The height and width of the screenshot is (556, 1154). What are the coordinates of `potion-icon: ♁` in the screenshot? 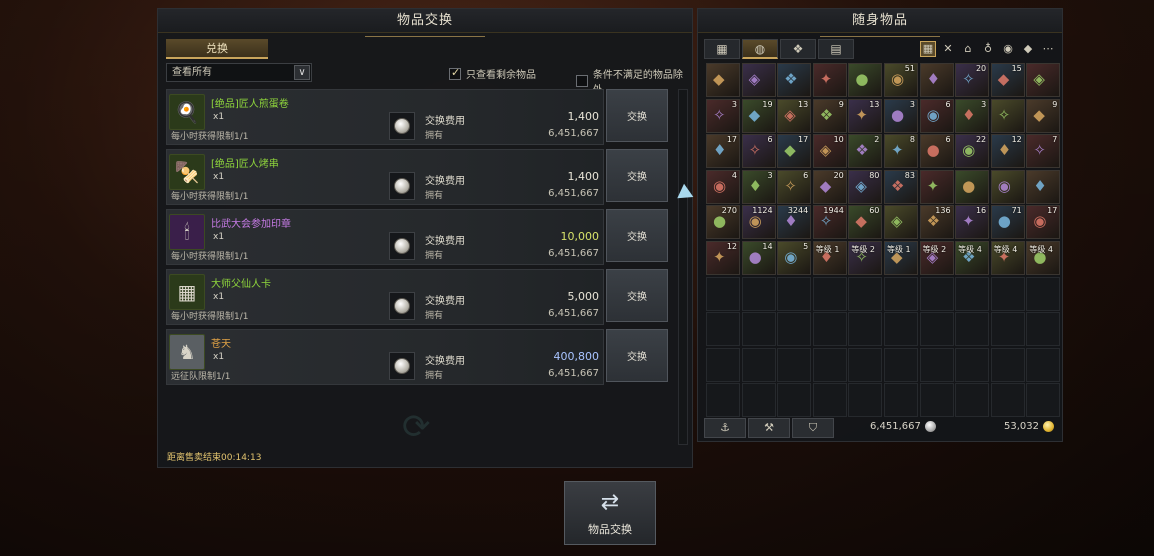 It's located at (988, 49).